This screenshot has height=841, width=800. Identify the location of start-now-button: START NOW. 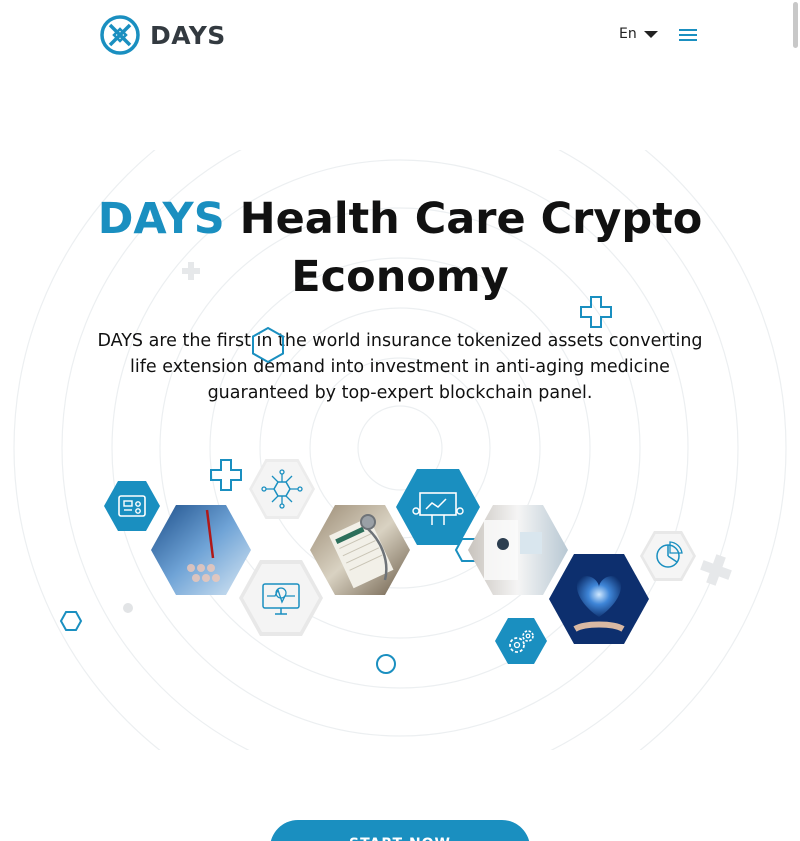
(400, 830).